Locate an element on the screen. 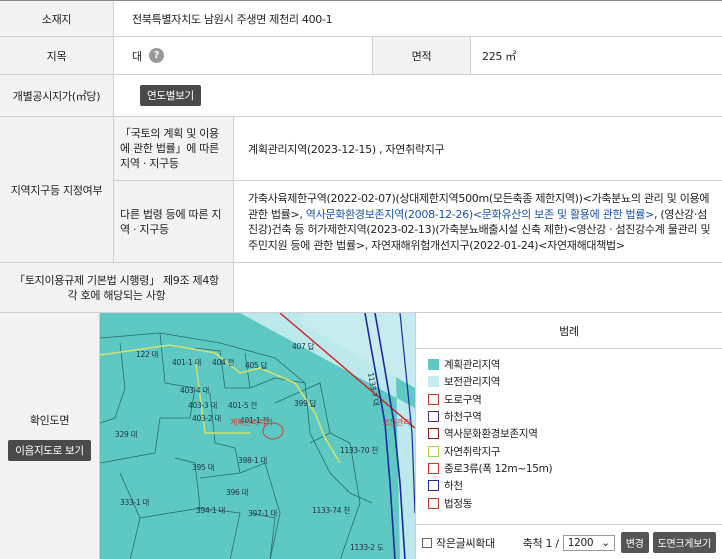 The height and width of the screenshot is (559, 722). legend-item: 하천구역 is located at coordinates (575, 416).